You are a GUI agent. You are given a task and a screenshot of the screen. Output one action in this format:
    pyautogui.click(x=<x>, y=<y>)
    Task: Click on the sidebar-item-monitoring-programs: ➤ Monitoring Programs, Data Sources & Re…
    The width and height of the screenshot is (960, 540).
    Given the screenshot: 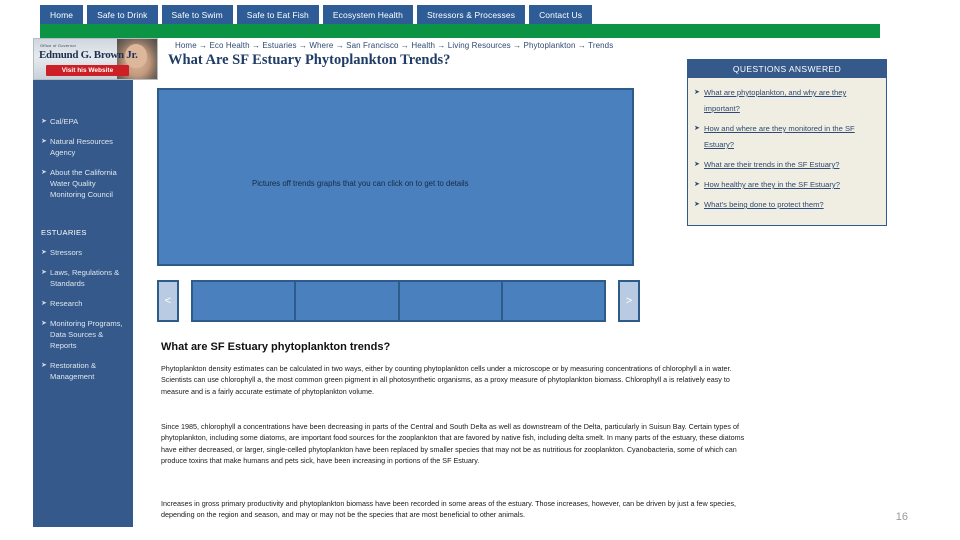 What is the action you would take?
    pyautogui.click(x=84, y=334)
    